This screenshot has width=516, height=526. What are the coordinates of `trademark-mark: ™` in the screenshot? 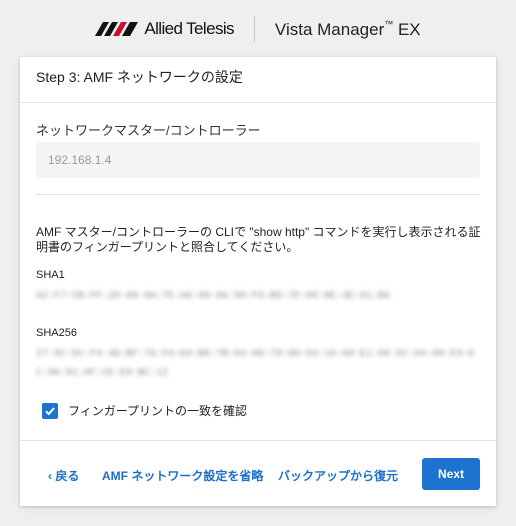 It's located at (389, 23).